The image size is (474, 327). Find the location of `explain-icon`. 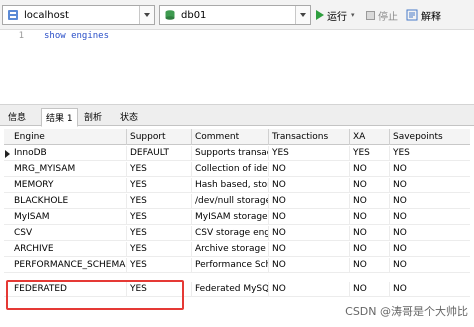

explain-icon is located at coordinates (412, 15).